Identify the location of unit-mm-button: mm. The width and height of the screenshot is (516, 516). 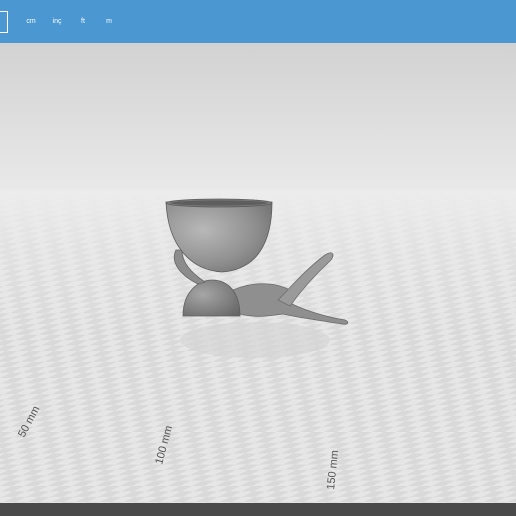
(4, 21).